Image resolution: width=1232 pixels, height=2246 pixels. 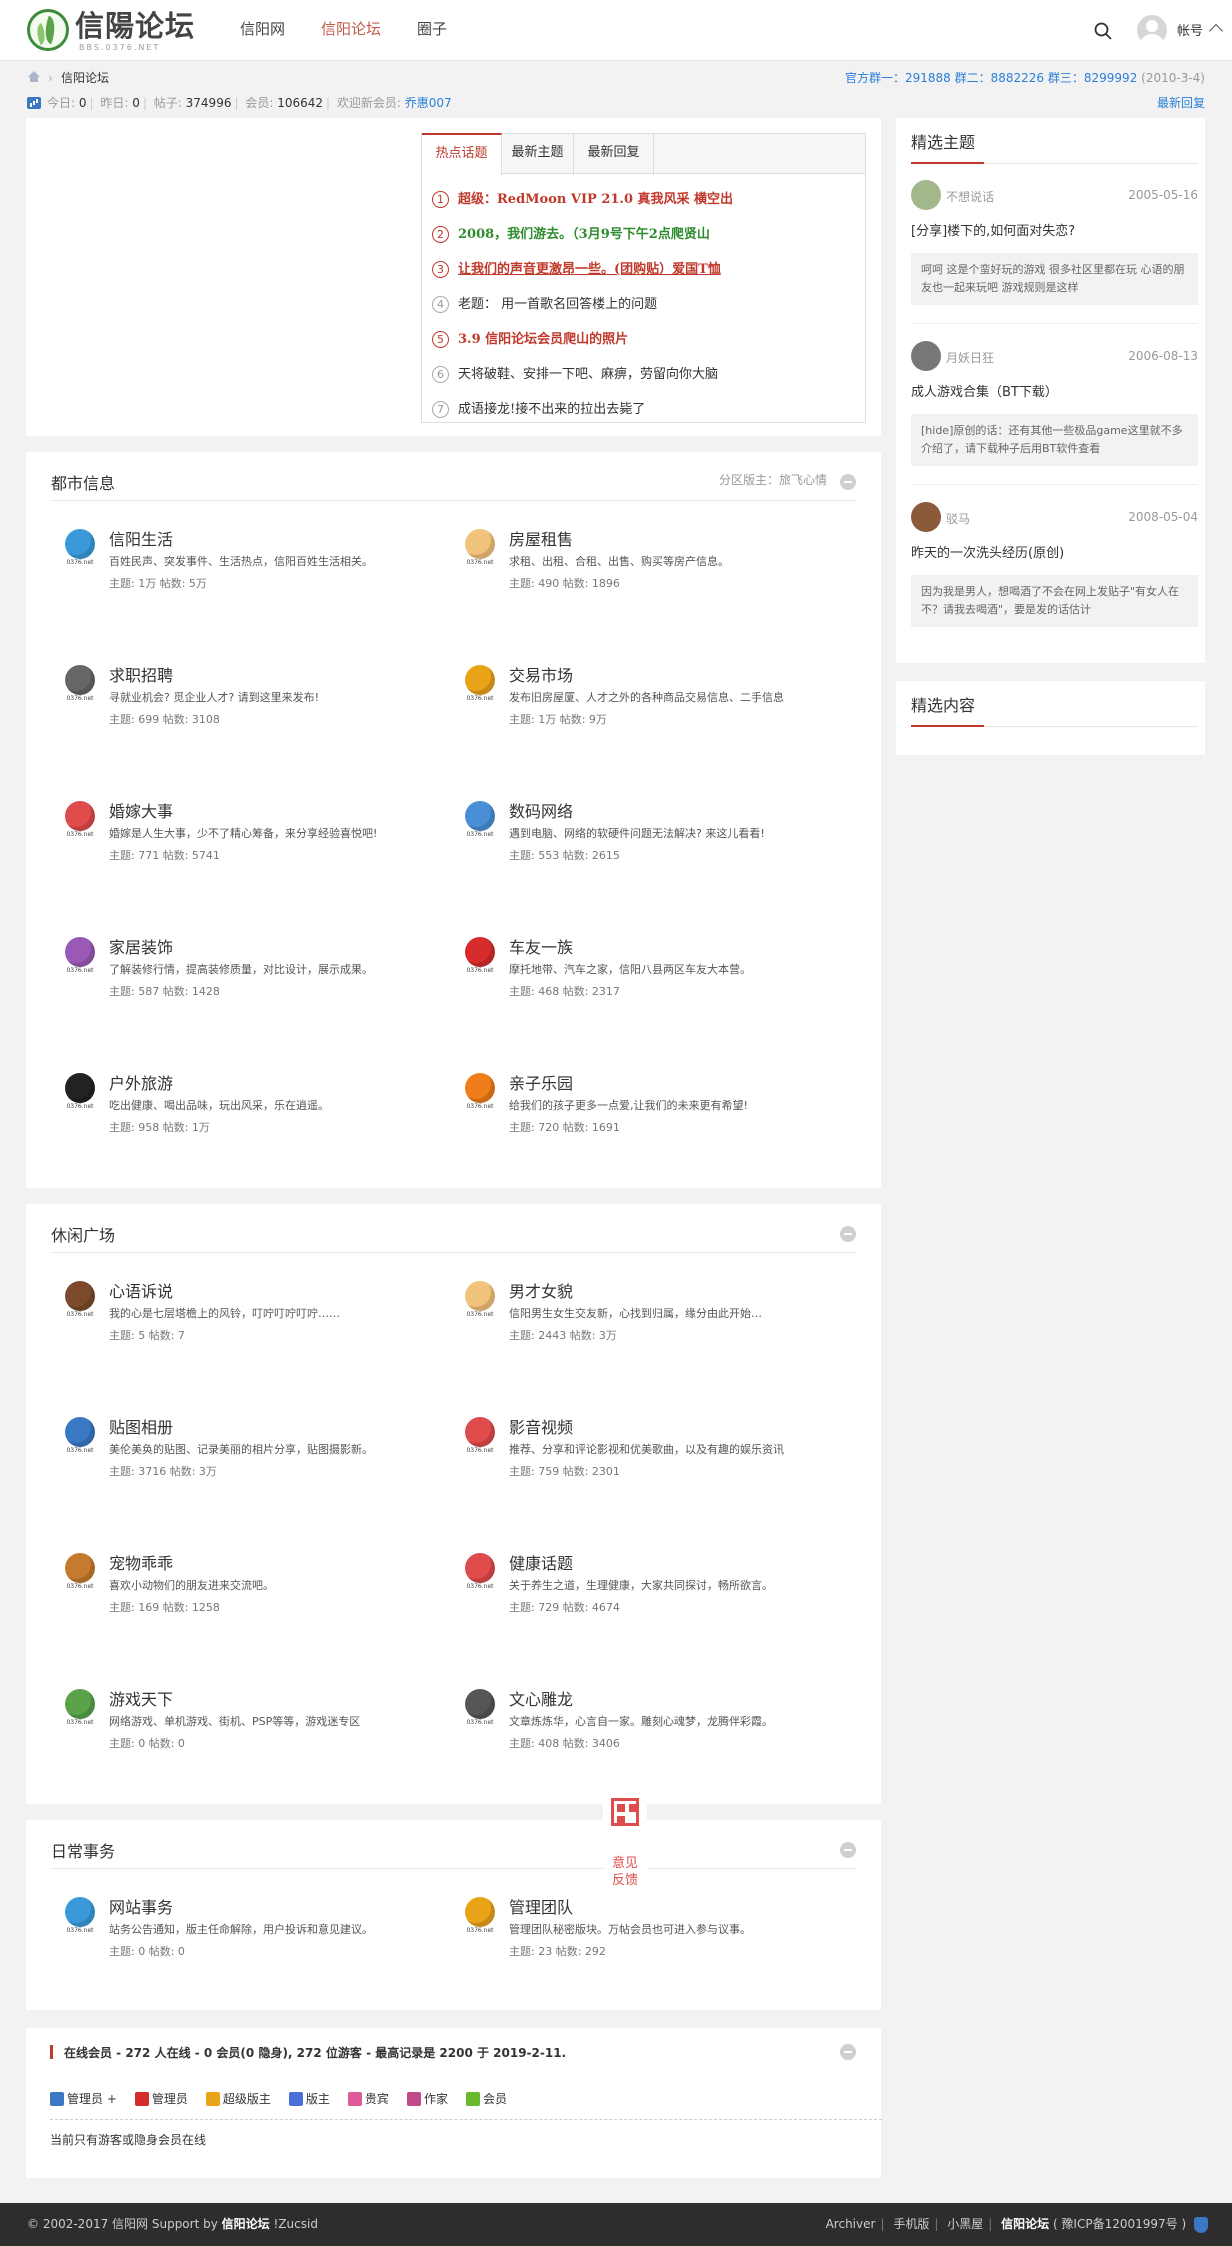 I want to click on site-logo: 信陽论坛 BBS.0376.NET, so click(x=110, y=30).